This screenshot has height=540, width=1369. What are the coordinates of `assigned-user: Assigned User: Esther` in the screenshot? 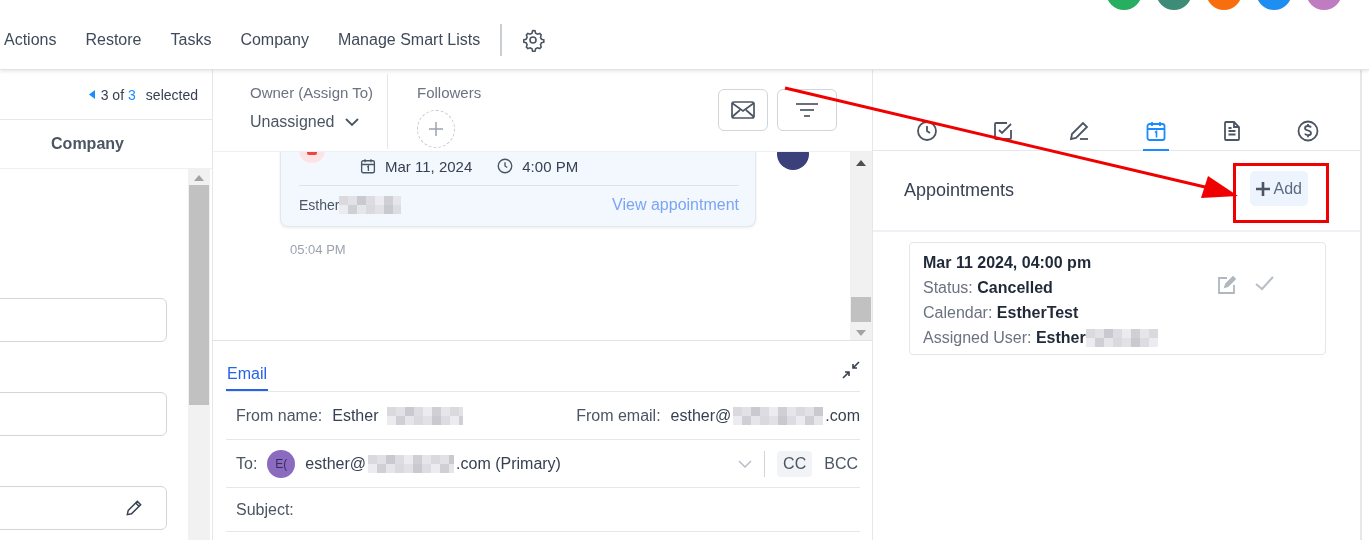 It's located at (1004, 338).